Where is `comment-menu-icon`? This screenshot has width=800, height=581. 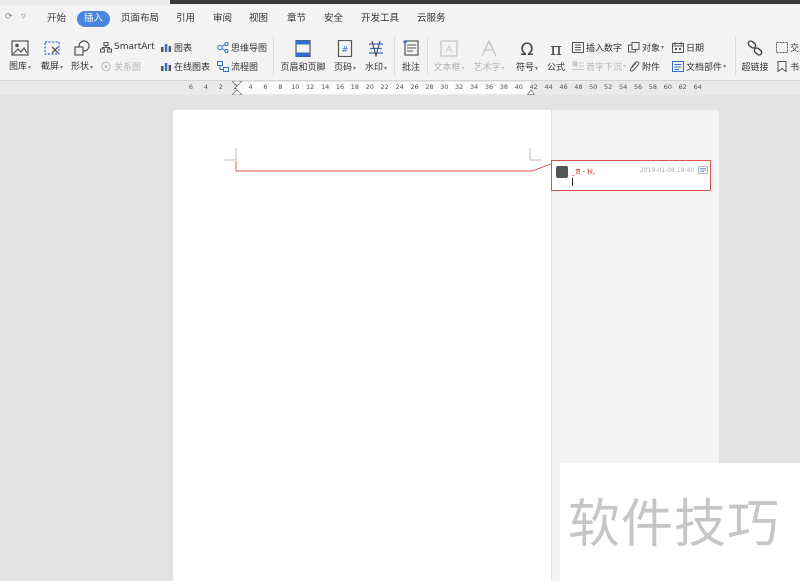 comment-menu-icon is located at coordinates (703, 170).